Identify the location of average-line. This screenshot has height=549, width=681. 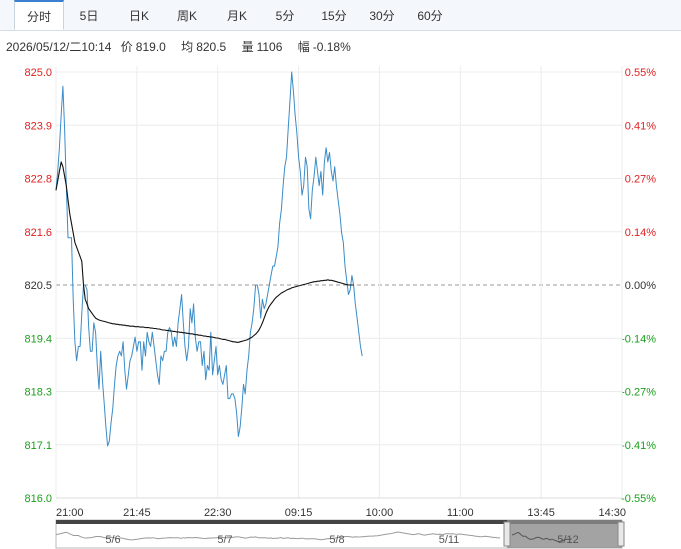
(204, 252).